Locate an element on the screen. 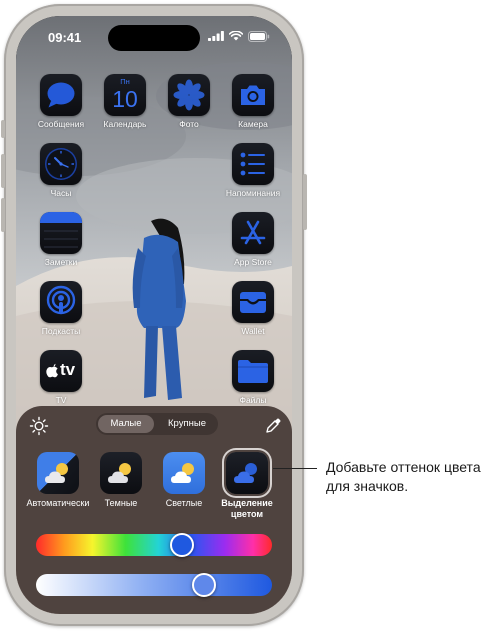  camera-icon is located at coordinates (253, 95).